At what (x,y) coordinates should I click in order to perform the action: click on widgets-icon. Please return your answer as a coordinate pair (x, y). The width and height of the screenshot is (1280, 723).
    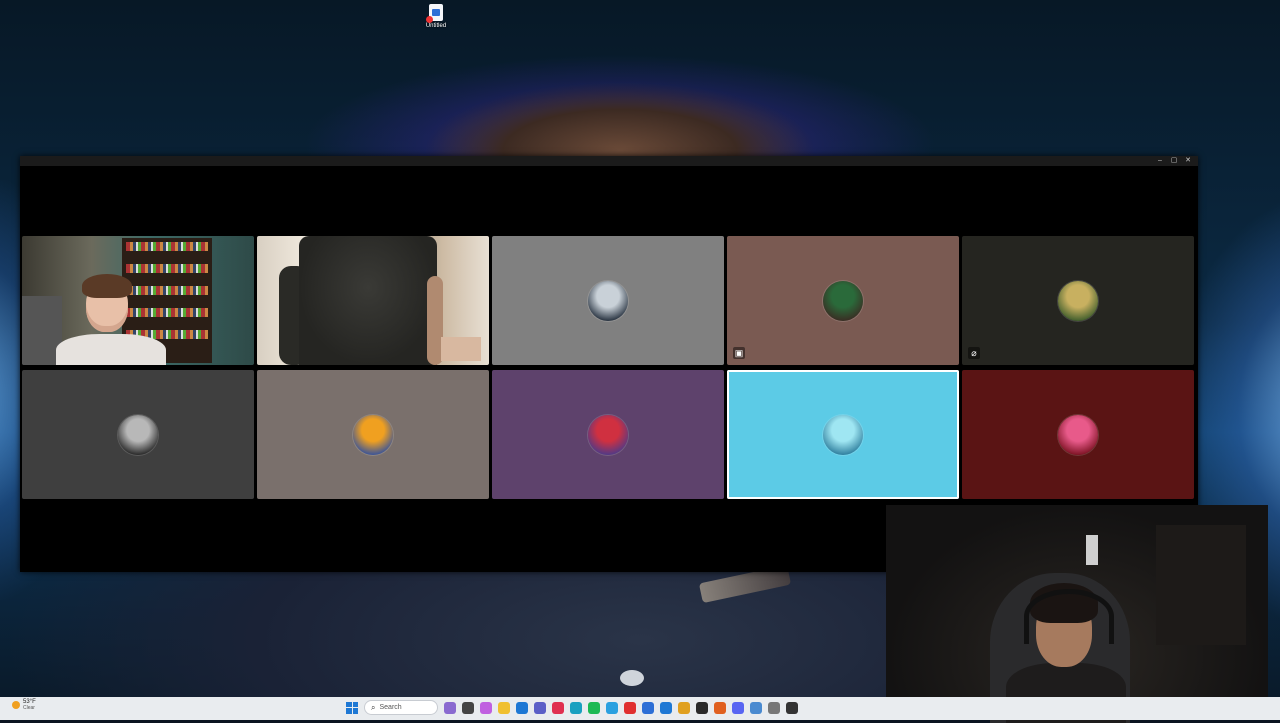
    Looking at the image, I should click on (450, 707).